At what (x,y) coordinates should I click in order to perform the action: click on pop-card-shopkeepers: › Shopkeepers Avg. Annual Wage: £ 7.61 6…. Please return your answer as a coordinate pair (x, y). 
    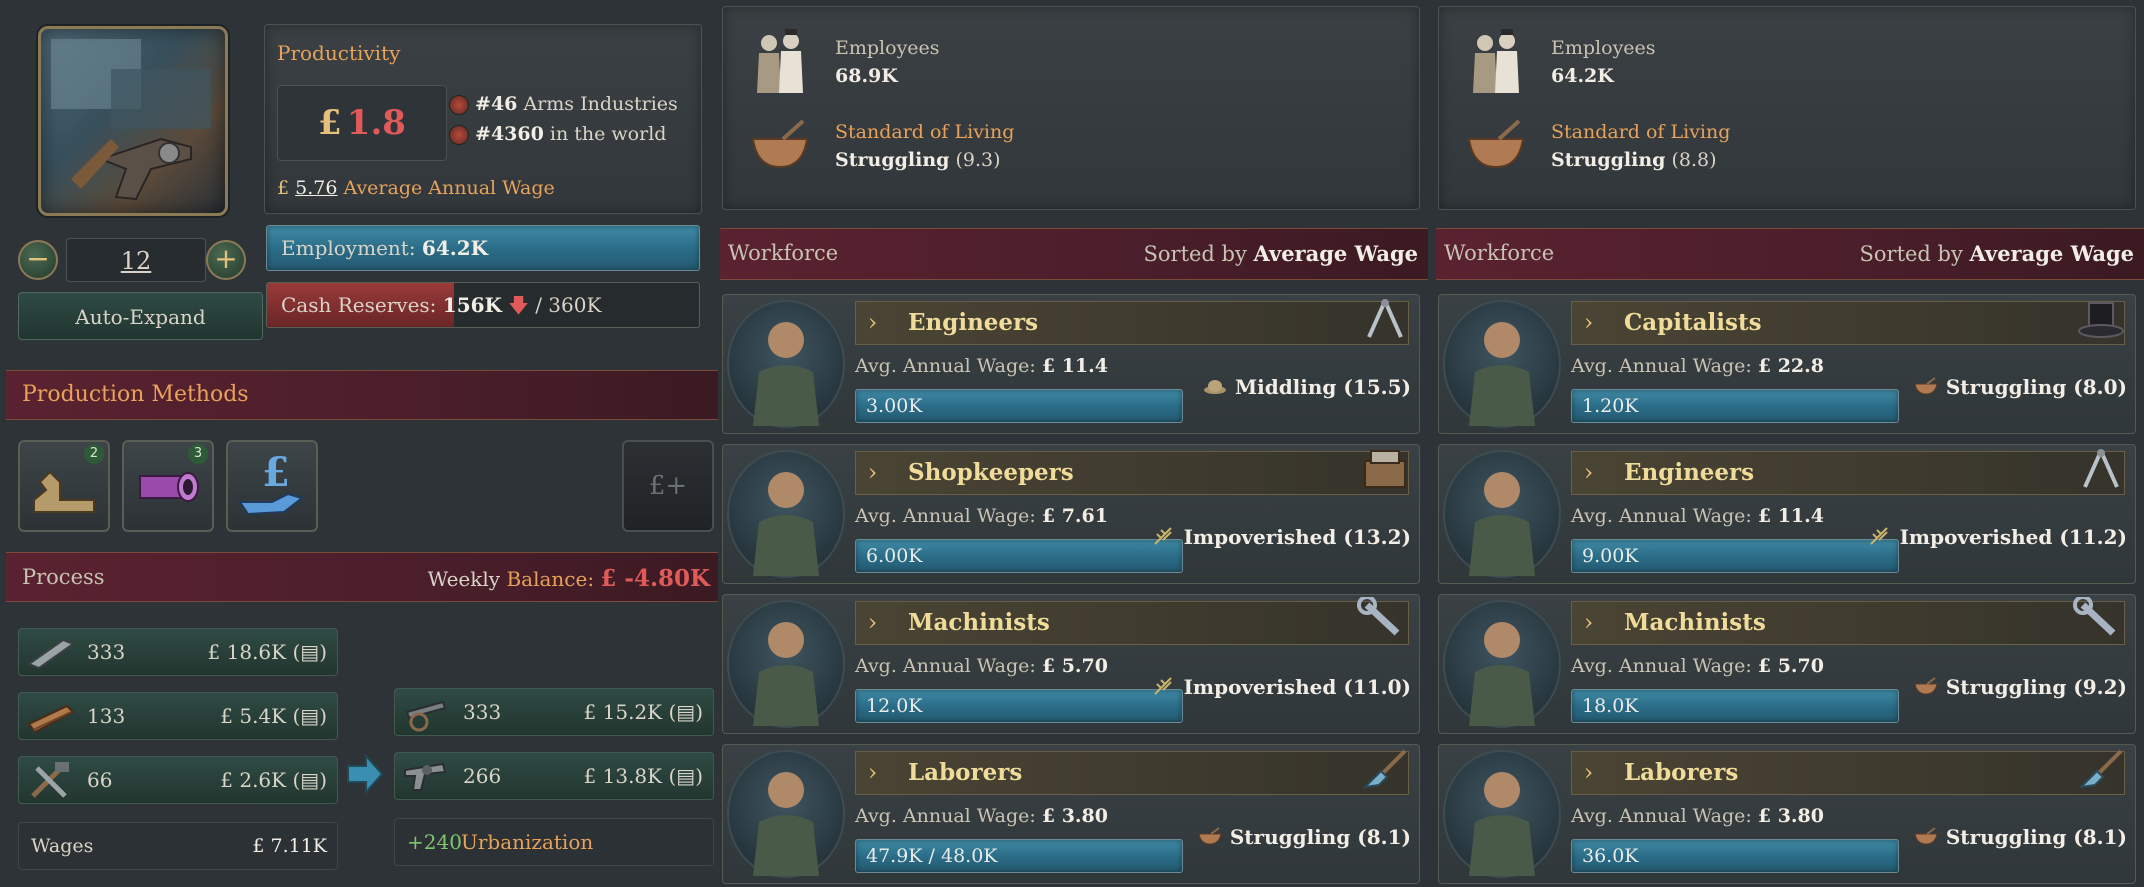
    Looking at the image, I should click on (1071, 514).